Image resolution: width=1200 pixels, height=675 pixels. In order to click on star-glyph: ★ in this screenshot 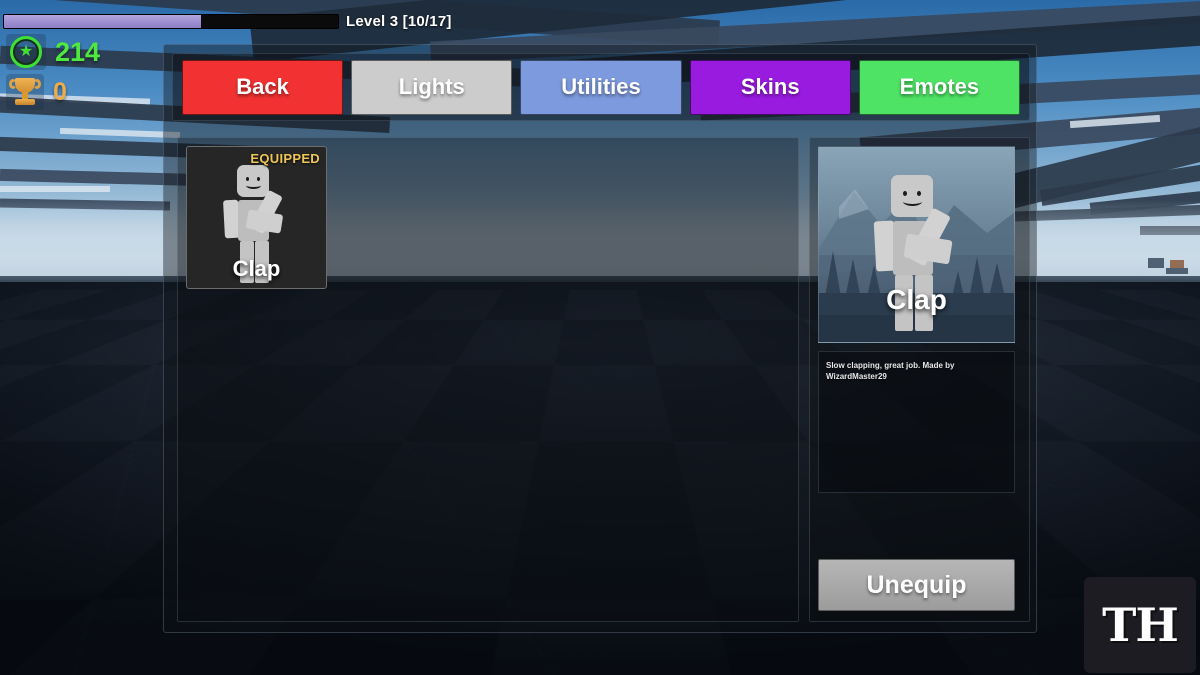, I will do `click(26, 51)`.